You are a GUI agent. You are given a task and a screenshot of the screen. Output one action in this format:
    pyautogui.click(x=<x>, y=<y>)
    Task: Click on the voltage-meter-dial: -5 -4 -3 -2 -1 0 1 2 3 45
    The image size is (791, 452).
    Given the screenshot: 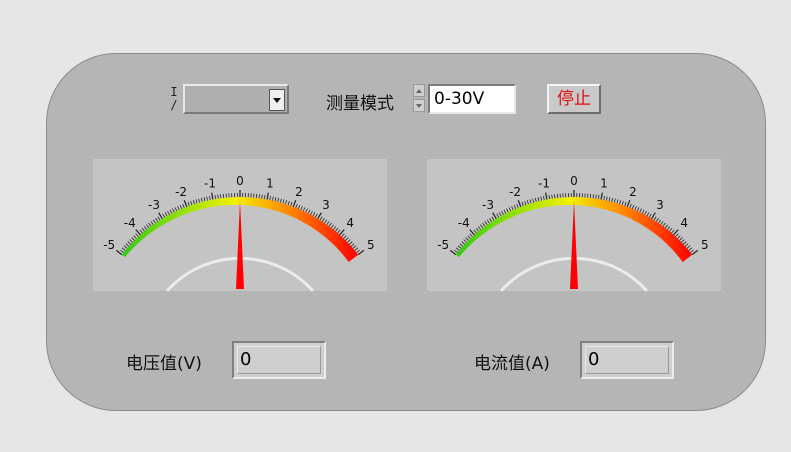 What is the action you would take?
    pyautogui.click(x=240, y=225)
    